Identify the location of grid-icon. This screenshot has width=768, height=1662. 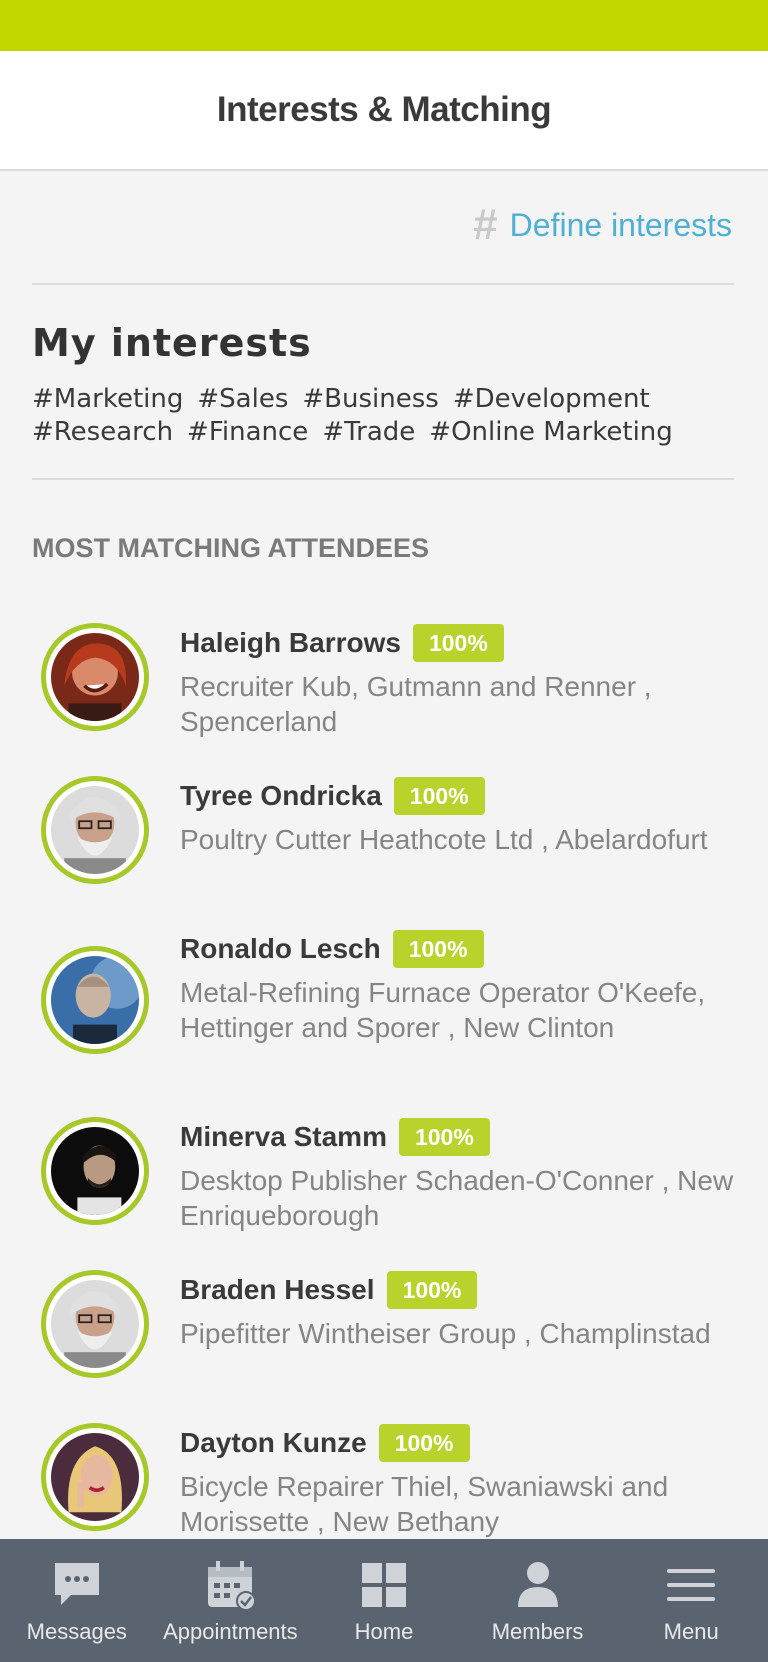
(383, 1585).